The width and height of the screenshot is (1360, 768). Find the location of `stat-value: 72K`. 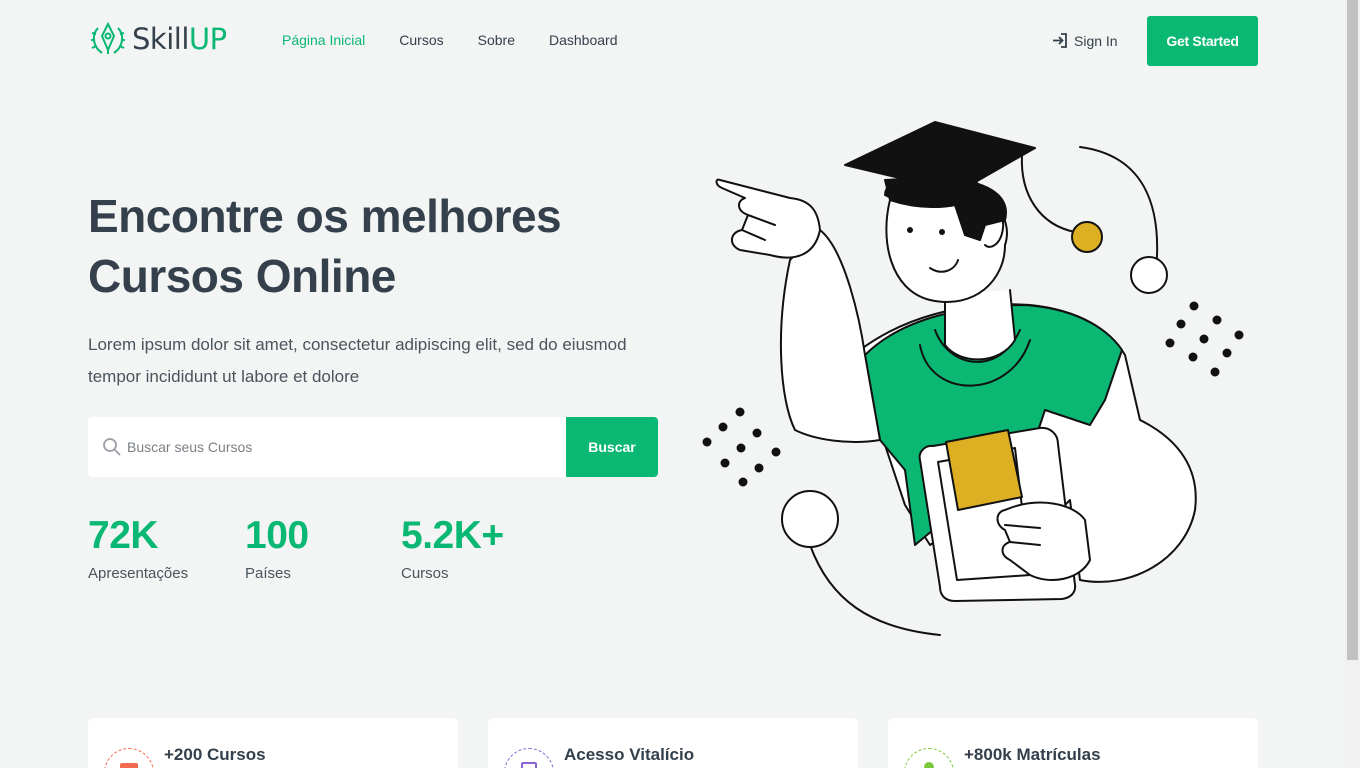

stat-value: 72K is located at coordinates (123, 535).